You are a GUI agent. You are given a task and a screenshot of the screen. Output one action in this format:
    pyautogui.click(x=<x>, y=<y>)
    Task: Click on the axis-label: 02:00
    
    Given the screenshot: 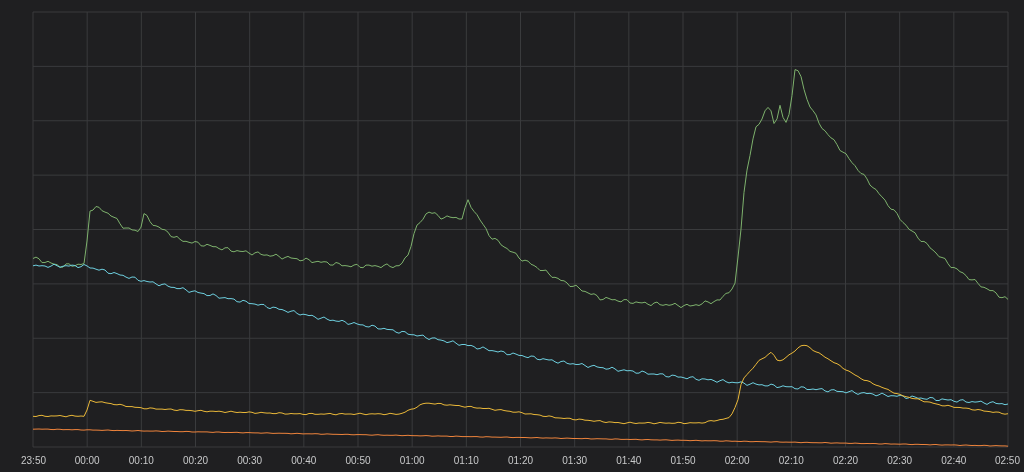 What is the action you would take?
    pyautogui.click(x=737, y=460)
    